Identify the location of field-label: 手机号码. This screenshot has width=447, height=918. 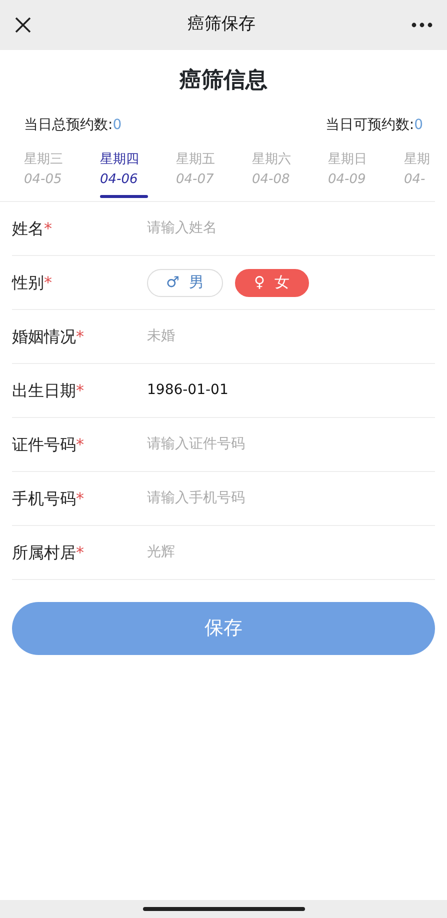
(44, 498).